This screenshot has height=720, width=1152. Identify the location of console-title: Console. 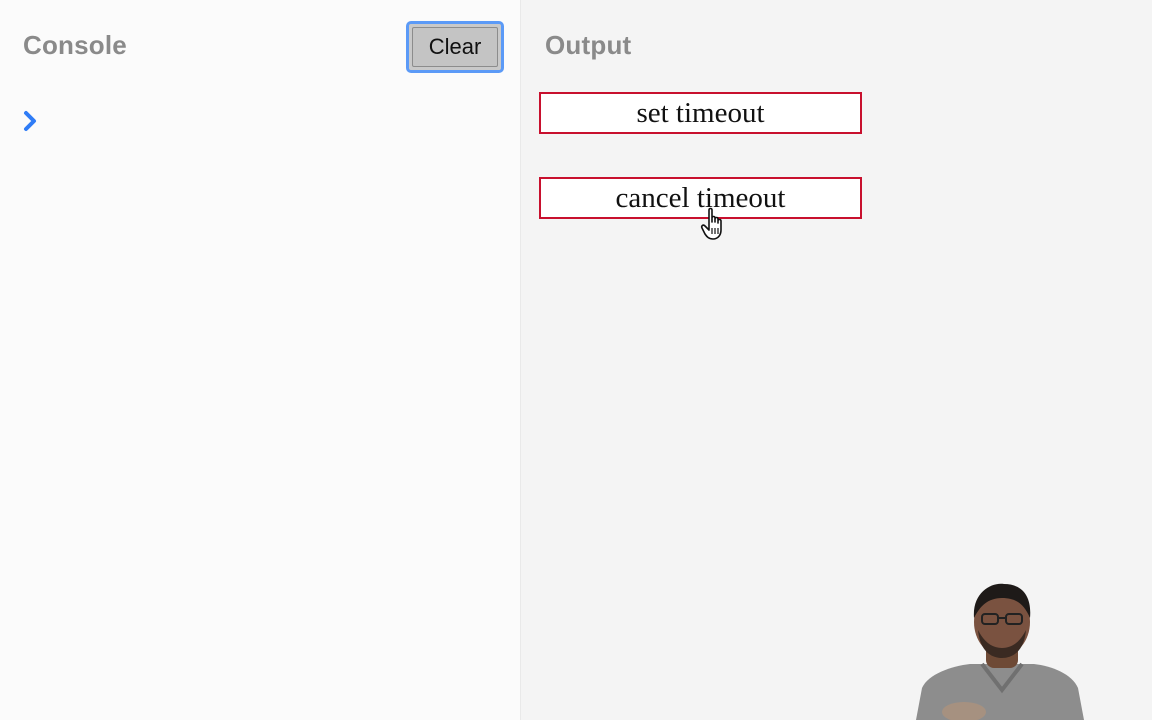
(75, 45).